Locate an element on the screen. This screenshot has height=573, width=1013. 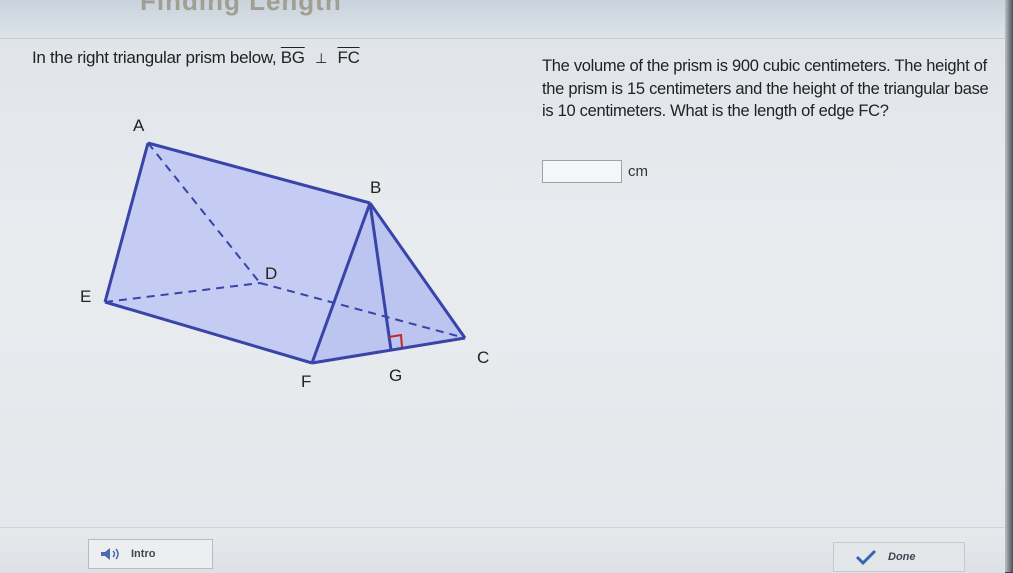
question-prefix: In the right triangular prism below, is located at coordinates (154, 57).